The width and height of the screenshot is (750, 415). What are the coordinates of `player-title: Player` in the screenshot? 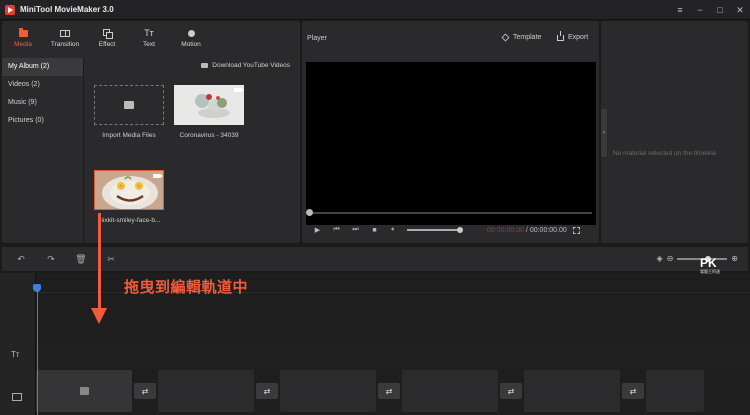 It's located at (317, 38).